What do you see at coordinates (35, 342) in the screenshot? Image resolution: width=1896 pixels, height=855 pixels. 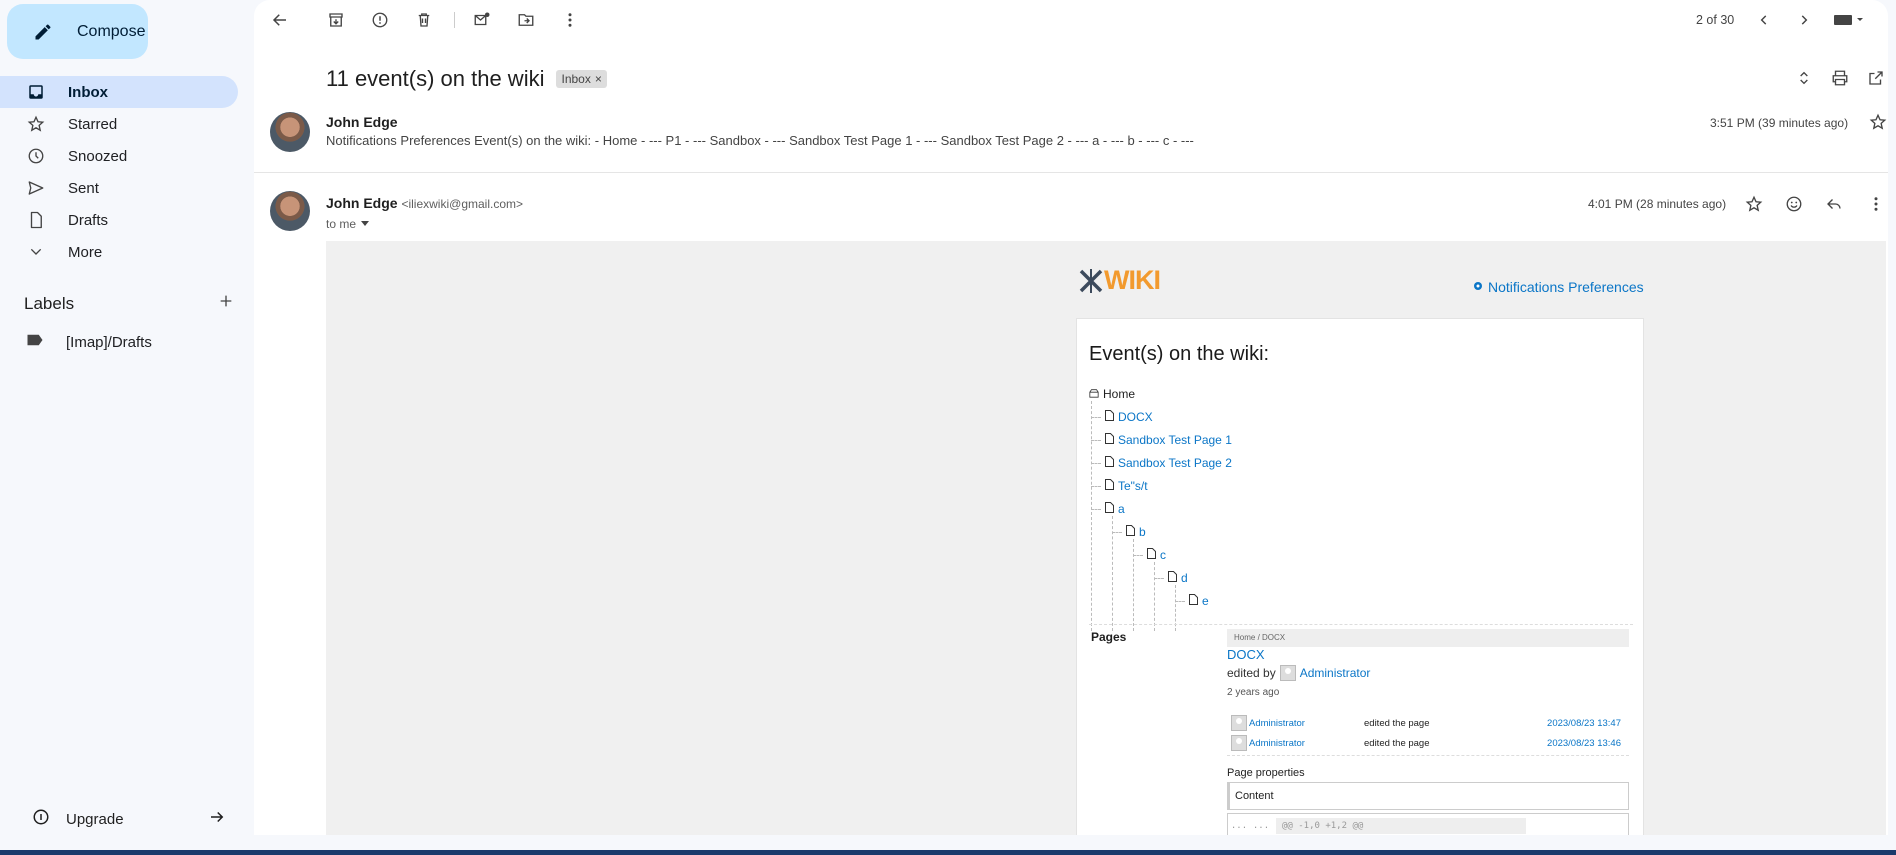 I see `label-icon` at bounding box center [35, 342].